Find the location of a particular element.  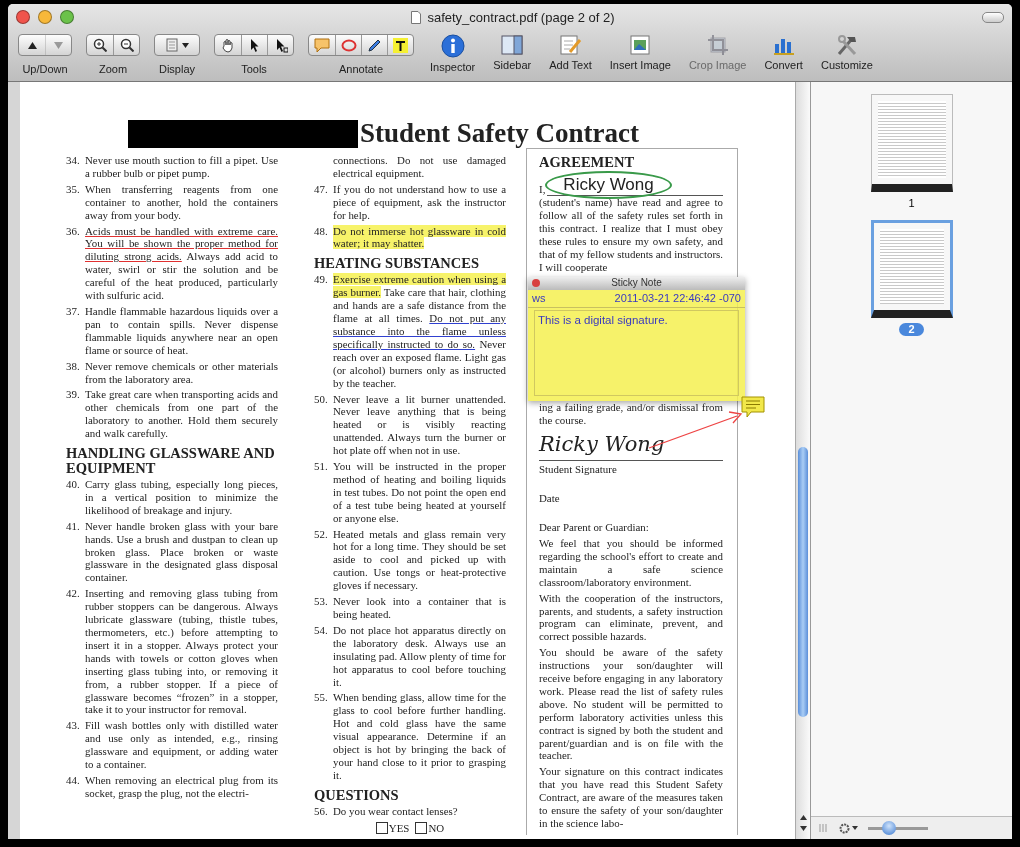

document-title: Student Safety Contract is located at coordinates (499, 133).